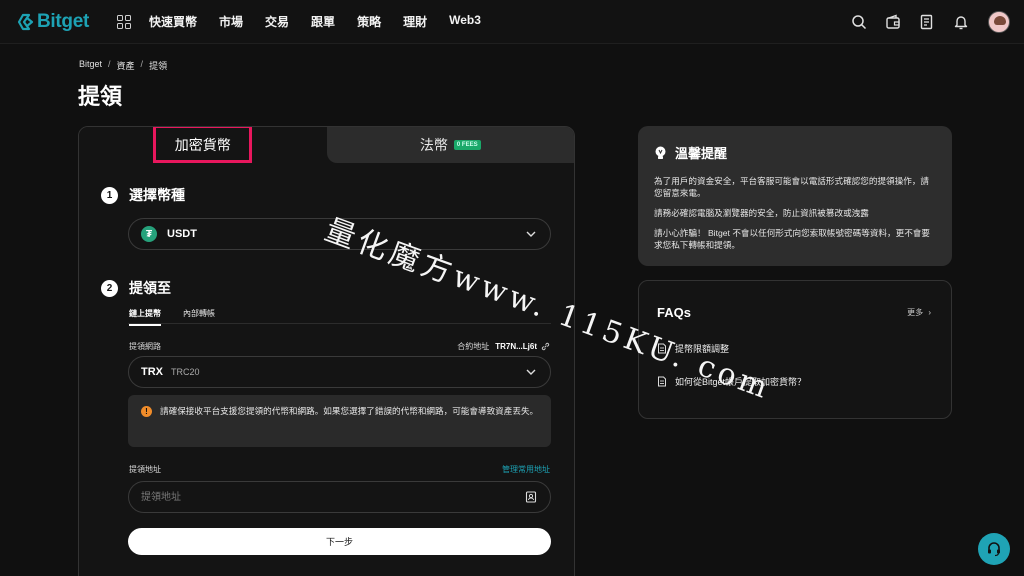  I want to click on faq-item-label: 提幣限額調整, so click(702, 349).